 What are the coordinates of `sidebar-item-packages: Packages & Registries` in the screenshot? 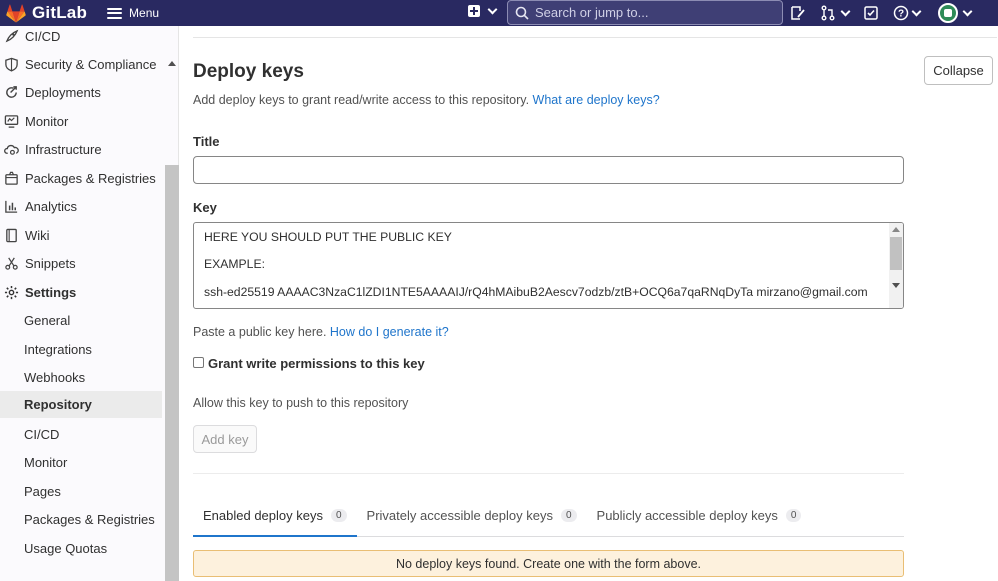 It's located at (81, 178).